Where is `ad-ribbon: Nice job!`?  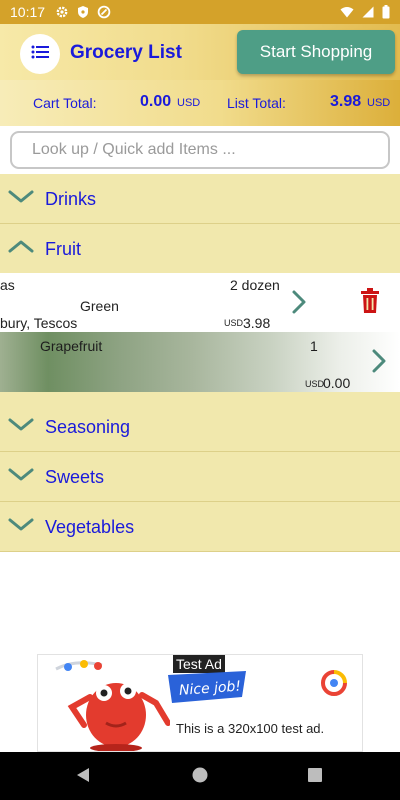 ad-ribbon: Nice job! is located at coordinates (207, 689).